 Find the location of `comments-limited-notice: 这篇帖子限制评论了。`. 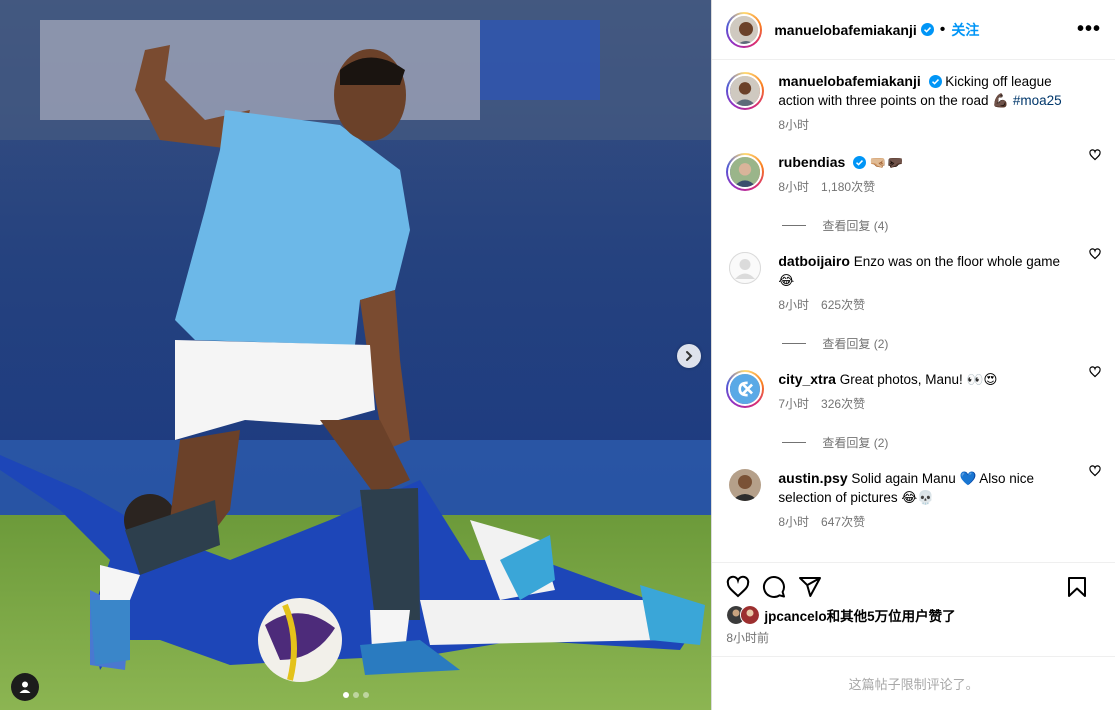

comments-limited-notice: 这篇帖子限制评论了。 is located at coordinates (913, 683).